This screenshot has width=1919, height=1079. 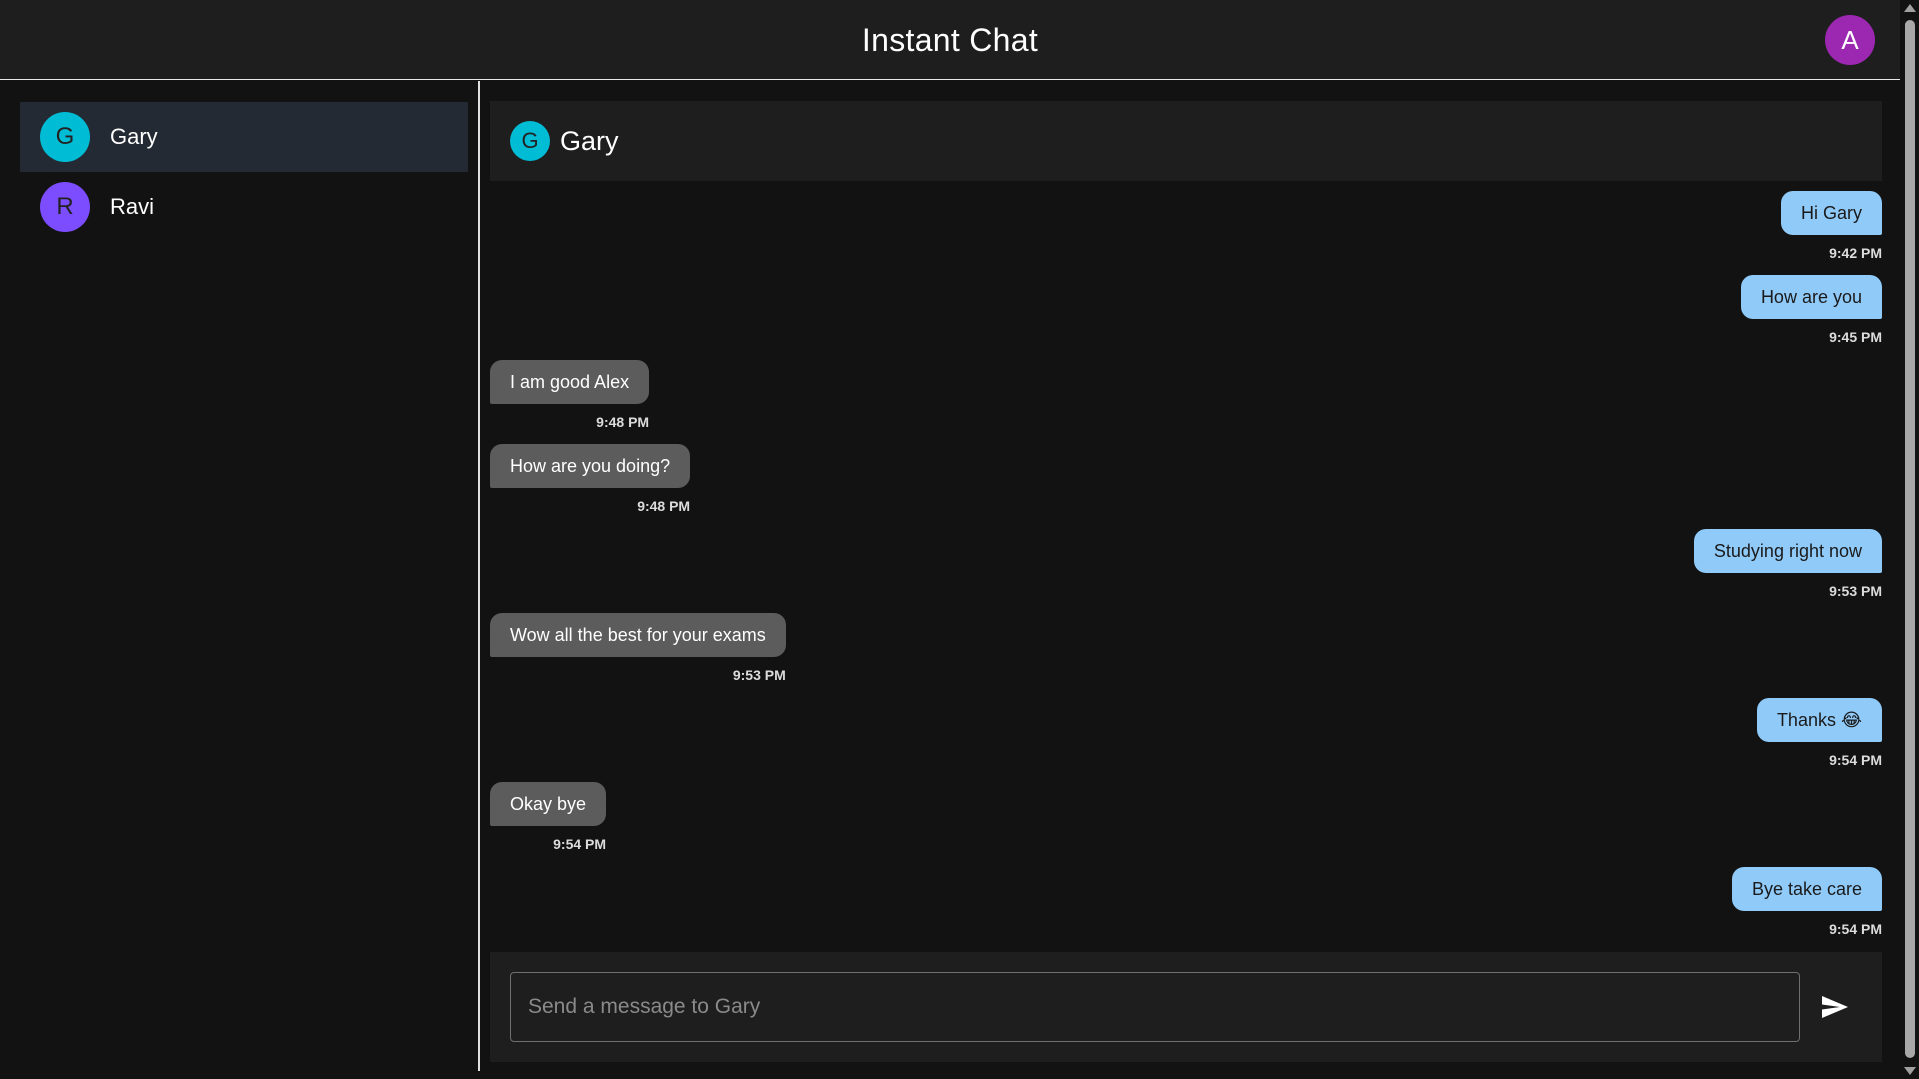 What do you see at coordinates (1155, 1007) in the screenshot?
I see `message-input` at bounding box center [1155, 1007].